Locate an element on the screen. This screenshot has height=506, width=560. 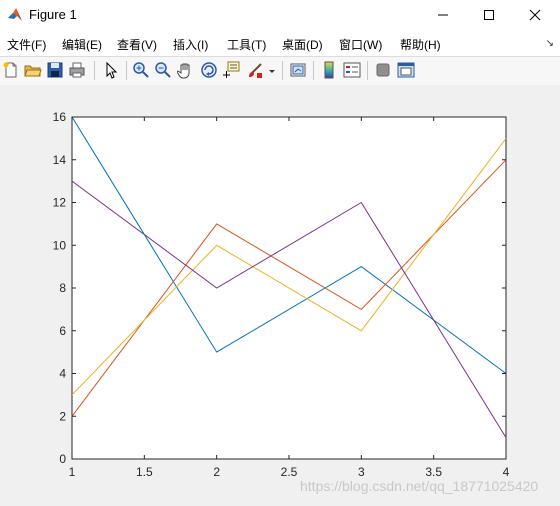
x-tick-label: 1 is located at coordinates (72, 472).